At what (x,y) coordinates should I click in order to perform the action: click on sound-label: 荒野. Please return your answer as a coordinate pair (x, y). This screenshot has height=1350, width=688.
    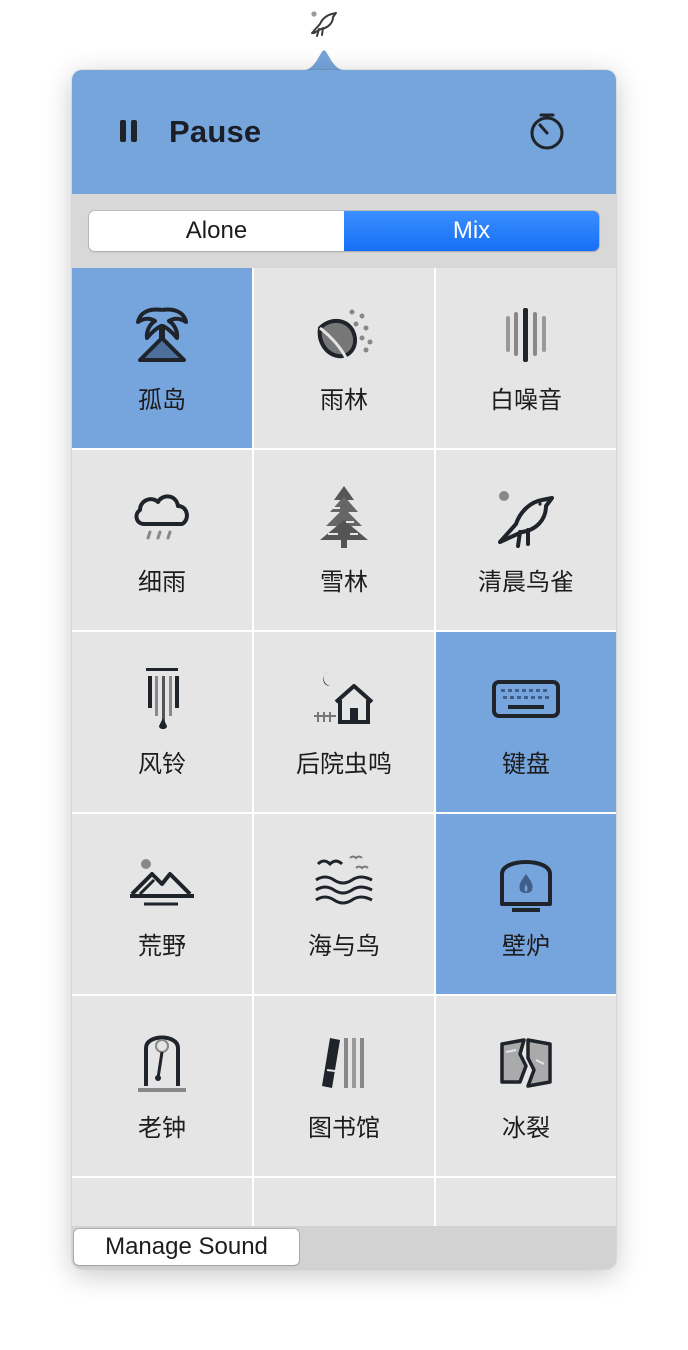
    Looking at the image, I should click on (162, 946).